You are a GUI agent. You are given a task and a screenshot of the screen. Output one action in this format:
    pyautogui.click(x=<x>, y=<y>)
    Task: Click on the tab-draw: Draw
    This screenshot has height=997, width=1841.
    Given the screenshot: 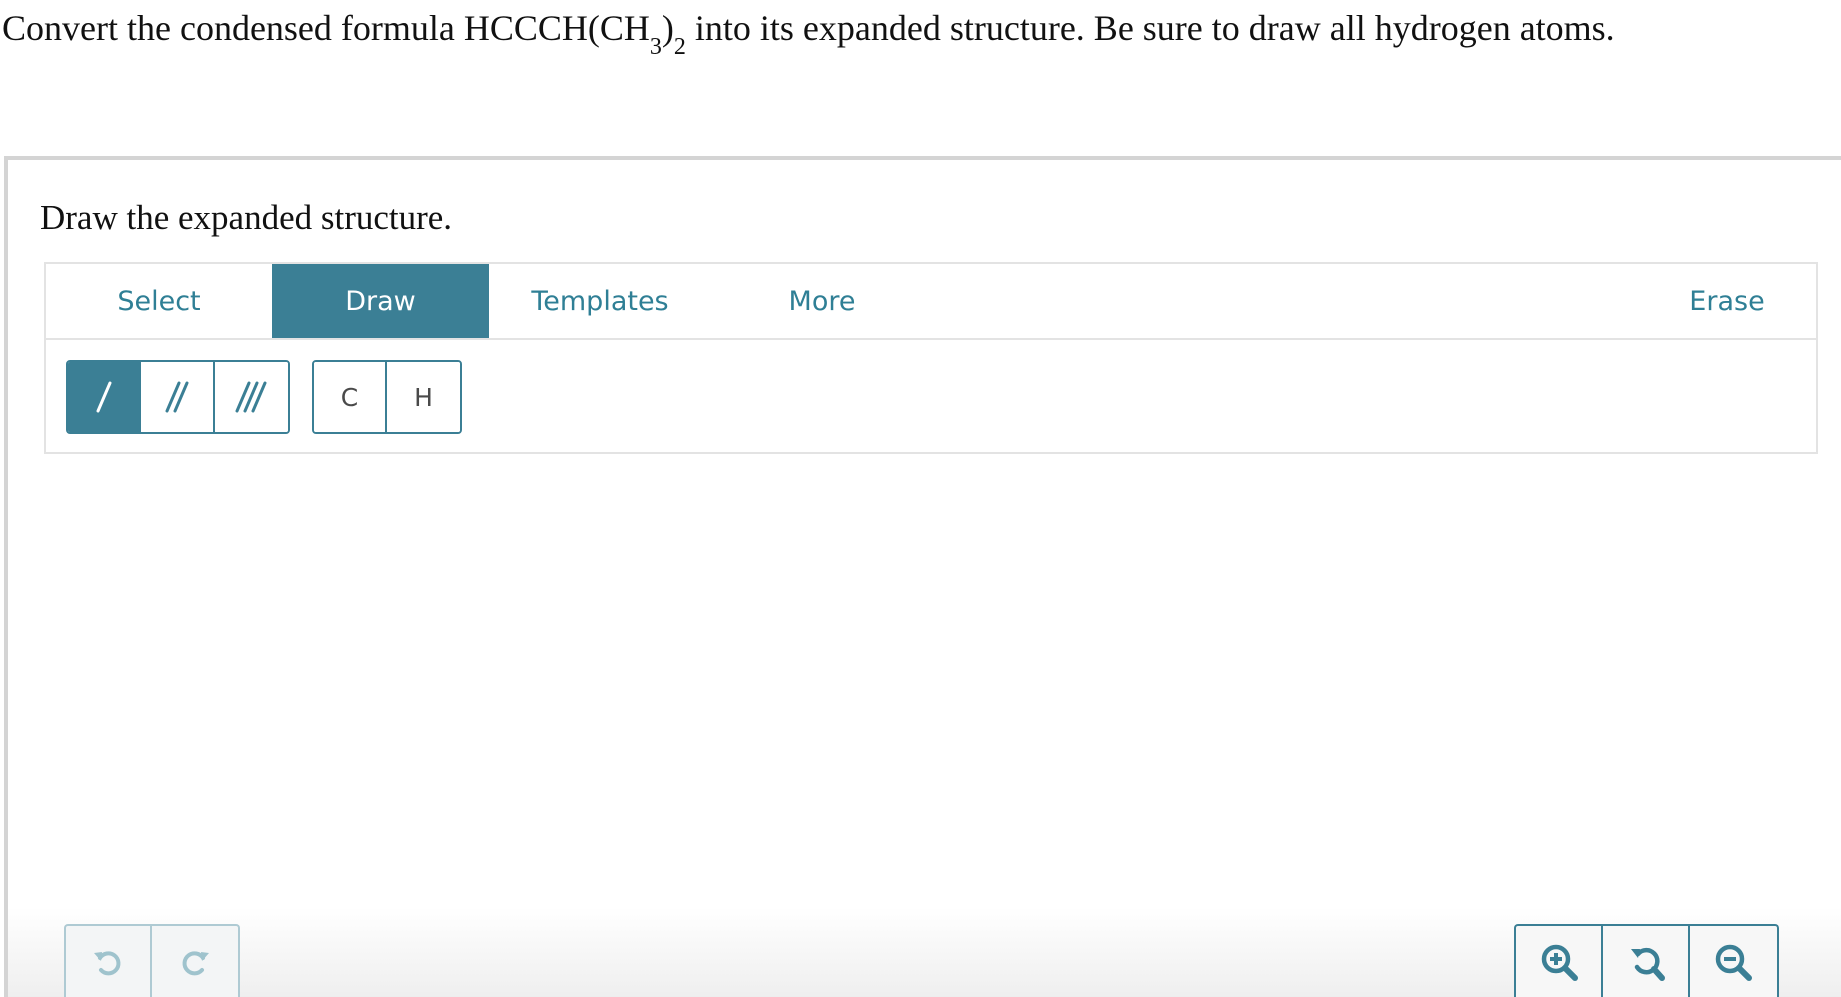 What is the action you would take?
    pyautogui.click(x=380, y=301)
    